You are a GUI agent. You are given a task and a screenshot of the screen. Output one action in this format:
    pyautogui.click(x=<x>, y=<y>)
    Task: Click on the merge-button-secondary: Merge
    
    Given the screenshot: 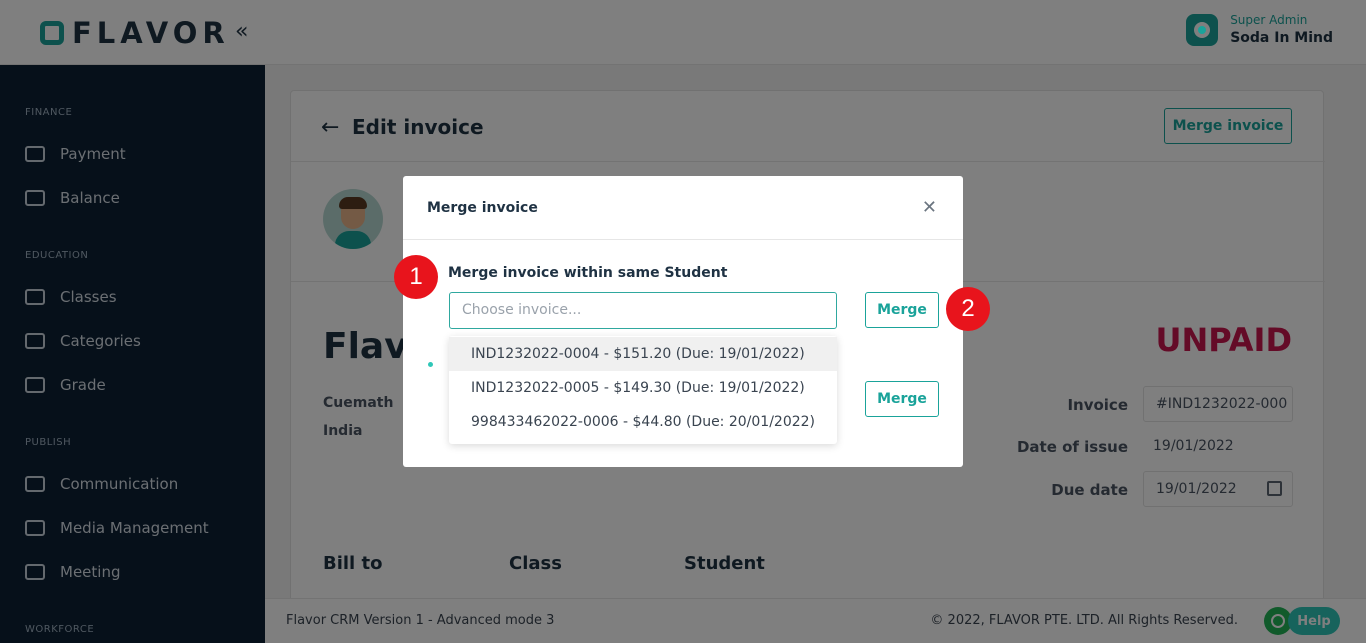 What is the action you would take?
    pyautogui.click(x=902, y=399)
    